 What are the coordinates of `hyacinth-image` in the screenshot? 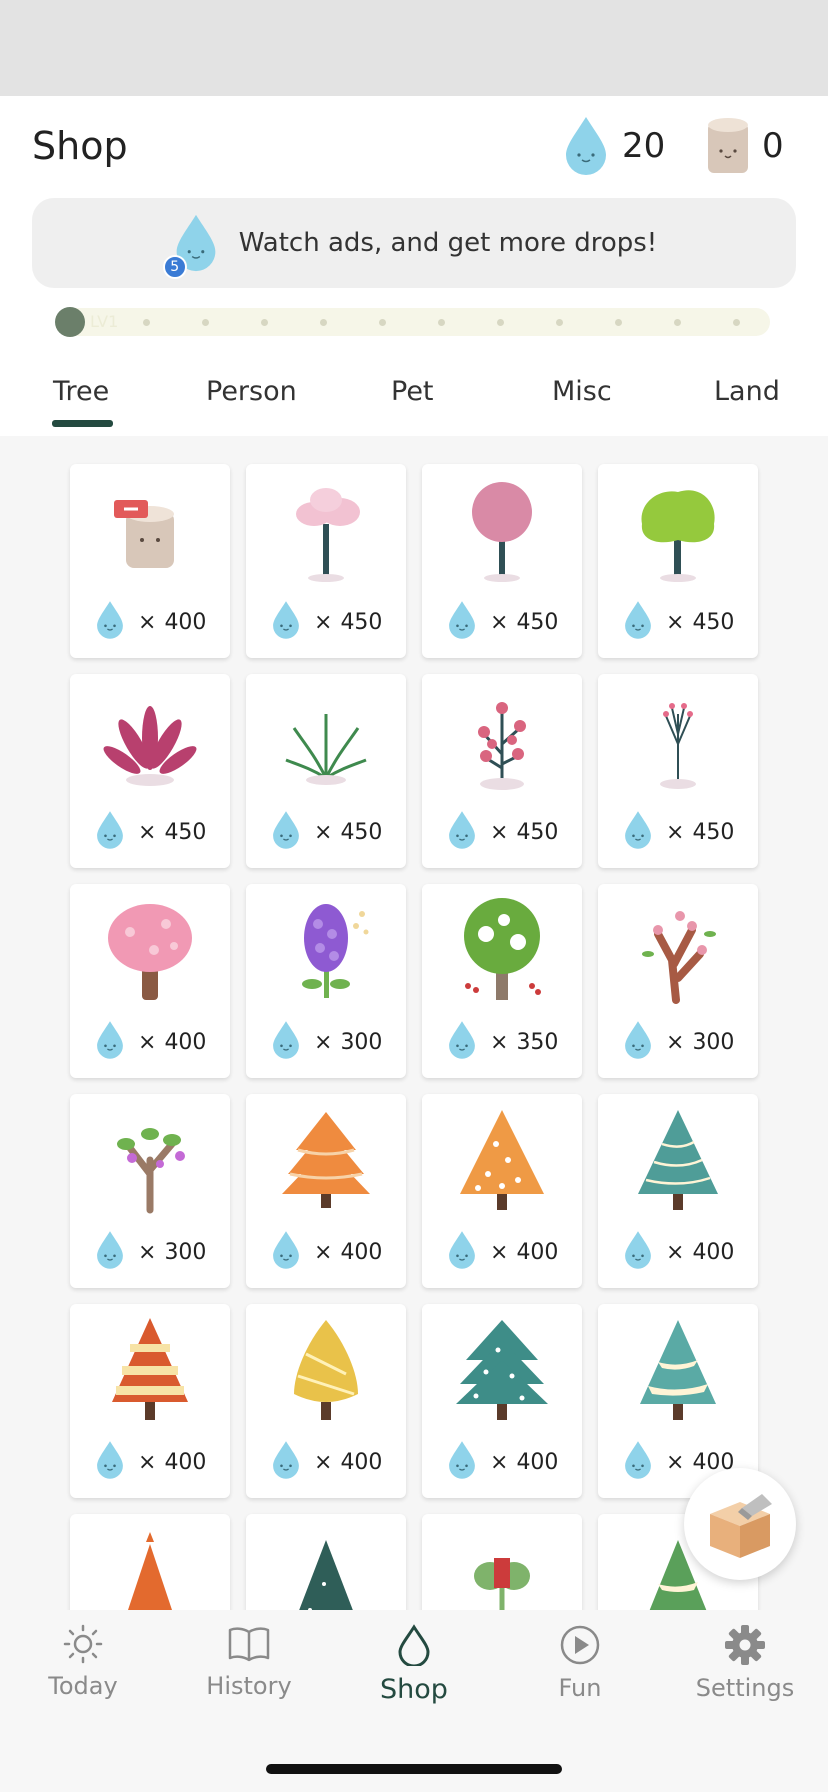 It's located at (326, 949).